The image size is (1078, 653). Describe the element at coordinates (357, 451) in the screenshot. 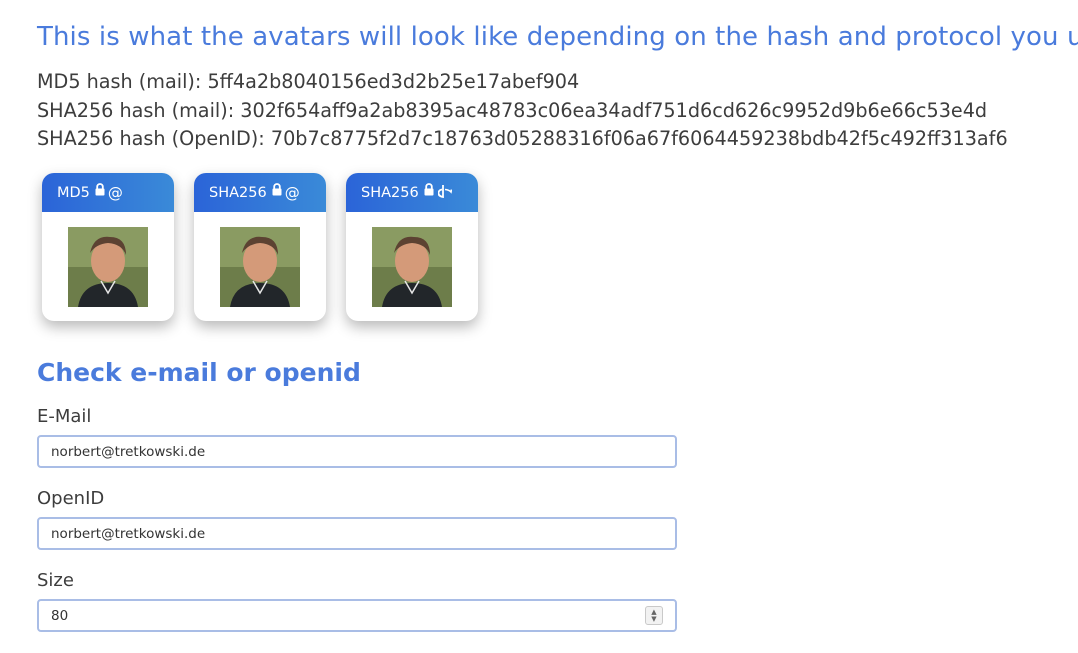

I see `email-field` at that location.